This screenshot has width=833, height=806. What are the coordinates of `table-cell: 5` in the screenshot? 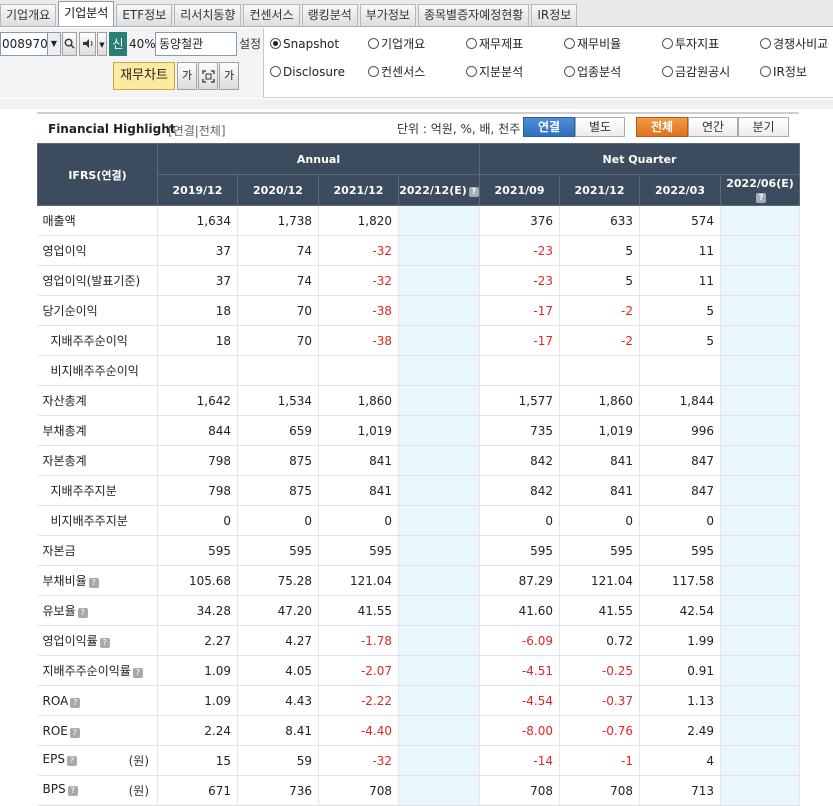 It's located at (600, 250).